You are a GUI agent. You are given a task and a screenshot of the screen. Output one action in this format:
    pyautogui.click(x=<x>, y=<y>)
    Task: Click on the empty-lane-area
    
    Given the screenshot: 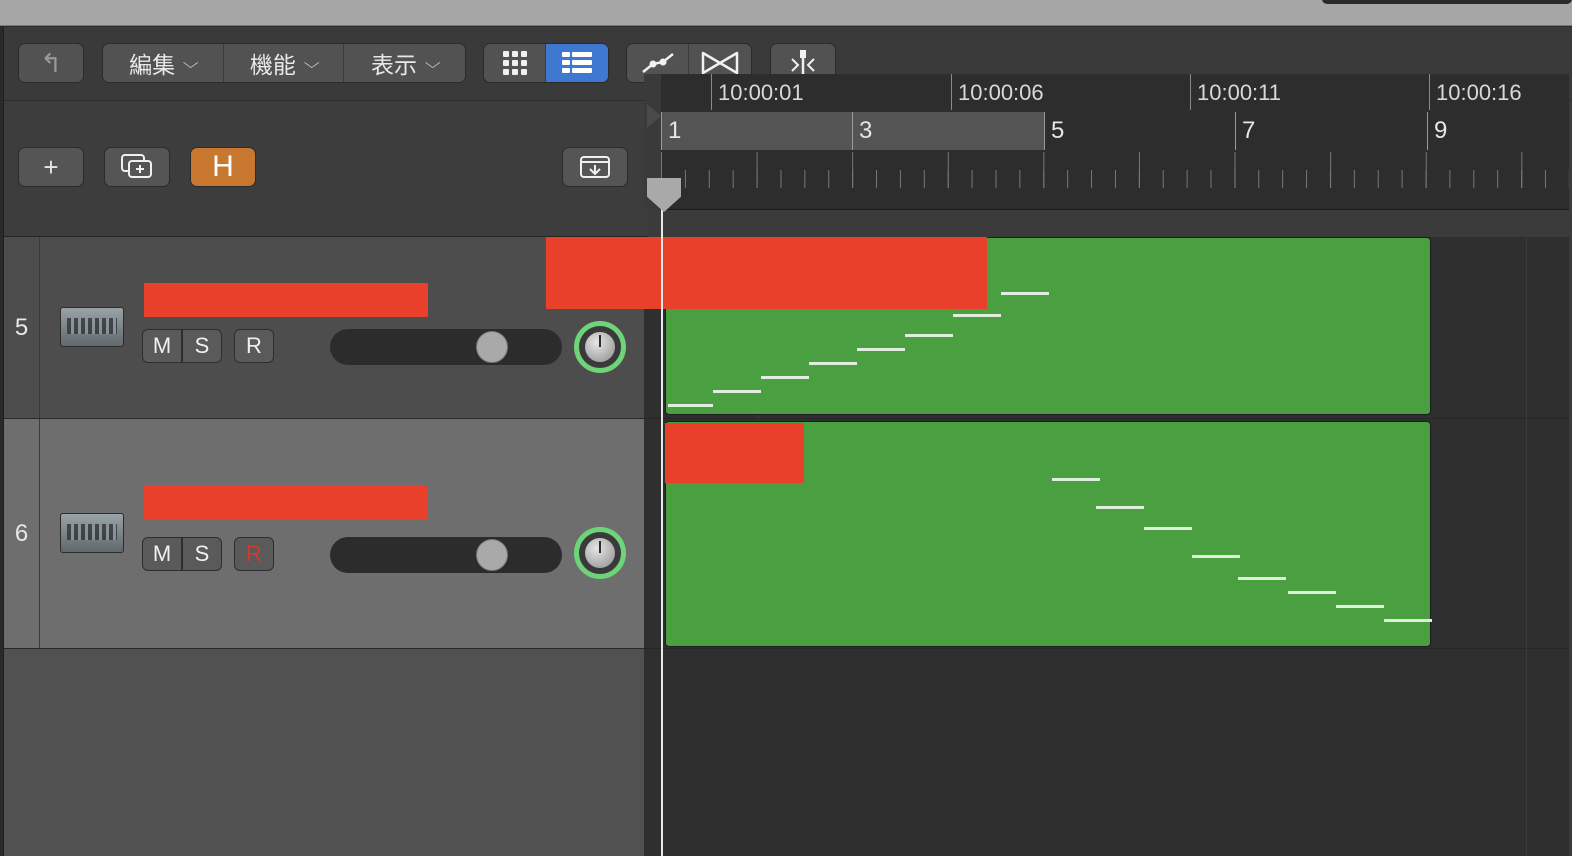 What is the action you would take?
    pyautogui.click(x=1106, y=752)
    